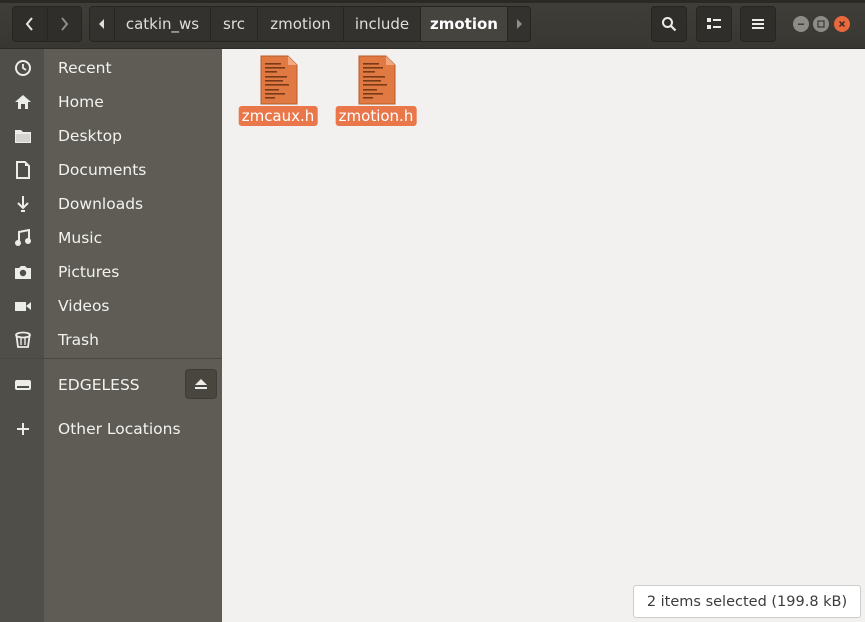  I want to click on video-icon, so click(23, 306).